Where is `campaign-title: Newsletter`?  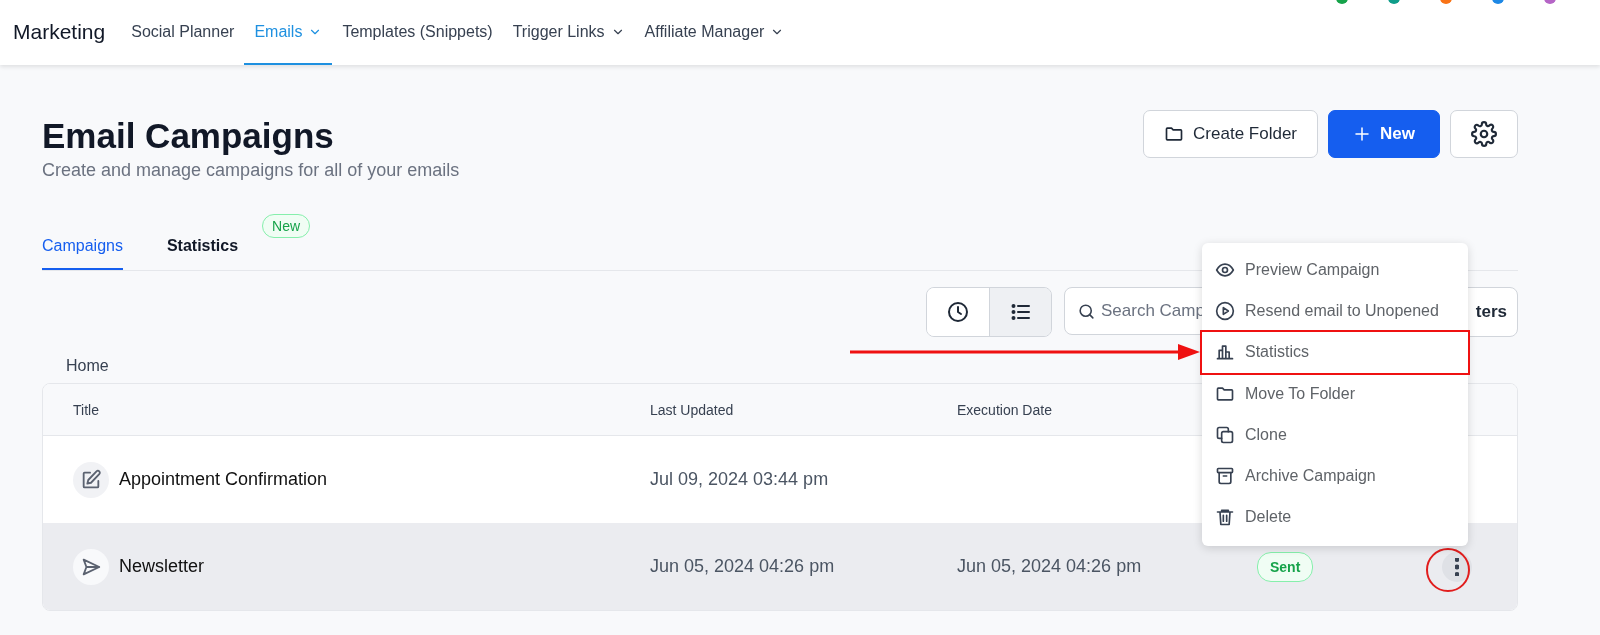
campaign-title: Newsletter is located at coordinates (162, 566).